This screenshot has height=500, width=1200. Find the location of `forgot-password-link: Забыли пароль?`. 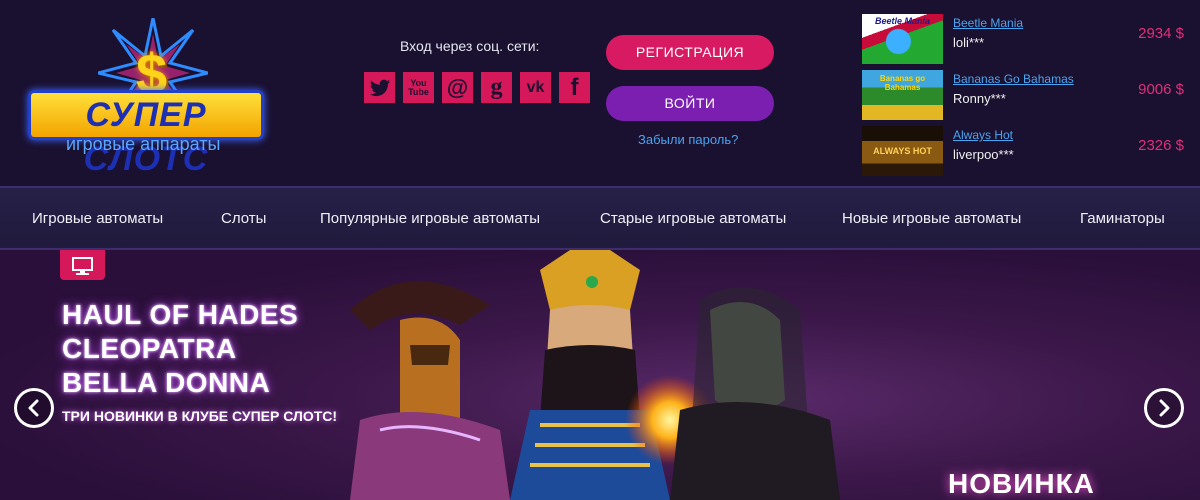

forgot-password-link: Забыли пароль? is located at coordinates (688, 139).